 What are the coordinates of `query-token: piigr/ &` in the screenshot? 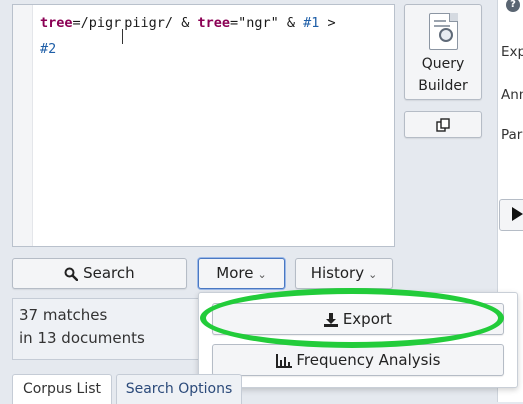 It's located at (161, 23).